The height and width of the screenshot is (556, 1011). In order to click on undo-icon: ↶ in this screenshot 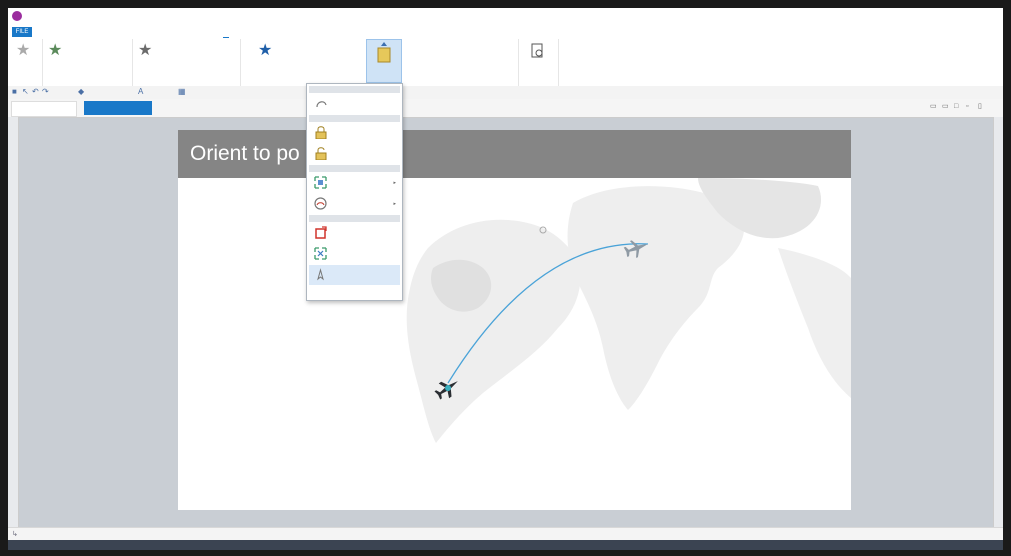, I will do `click(35, 92)`.